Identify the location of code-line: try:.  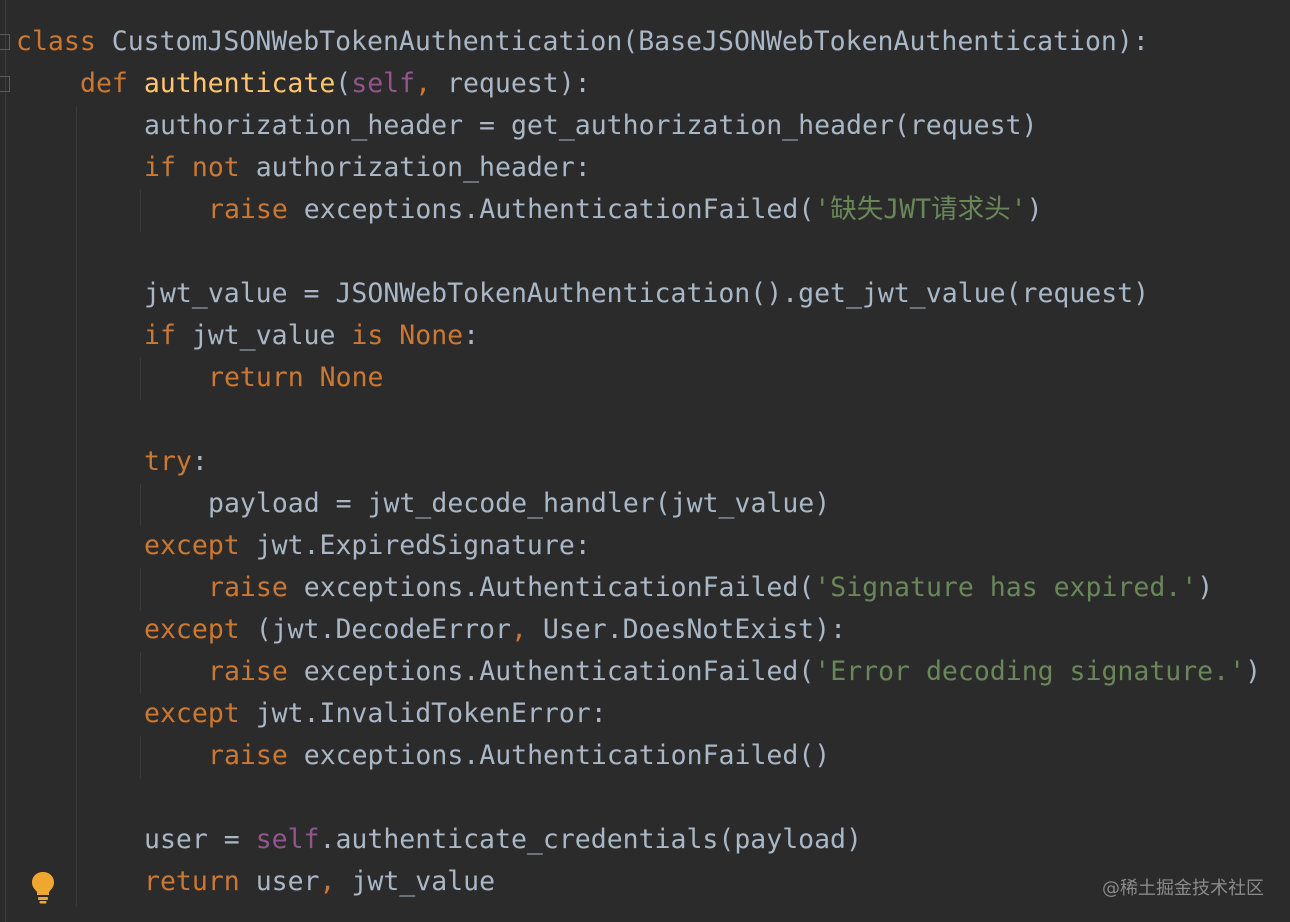
(176, 462).